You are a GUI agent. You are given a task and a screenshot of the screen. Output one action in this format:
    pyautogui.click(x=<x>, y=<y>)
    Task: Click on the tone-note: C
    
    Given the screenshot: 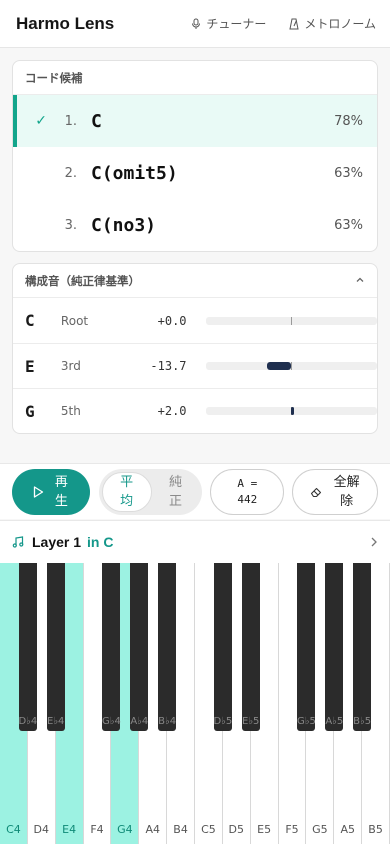 What is the action you would take?
    pyautogui.click(x=30, y=320)
    